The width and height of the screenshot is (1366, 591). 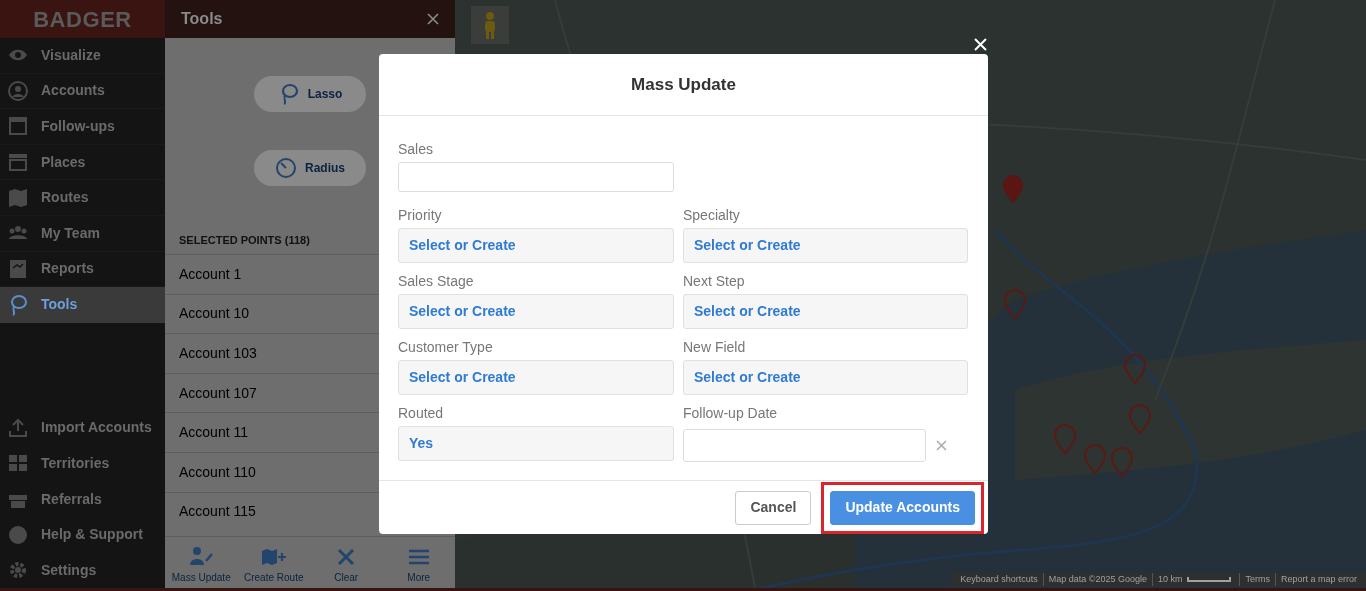 What do you see at coordinates (730, 413) in the screenshot?
I see `field-label: Follow-up Date` at bounding box center [730, 413].